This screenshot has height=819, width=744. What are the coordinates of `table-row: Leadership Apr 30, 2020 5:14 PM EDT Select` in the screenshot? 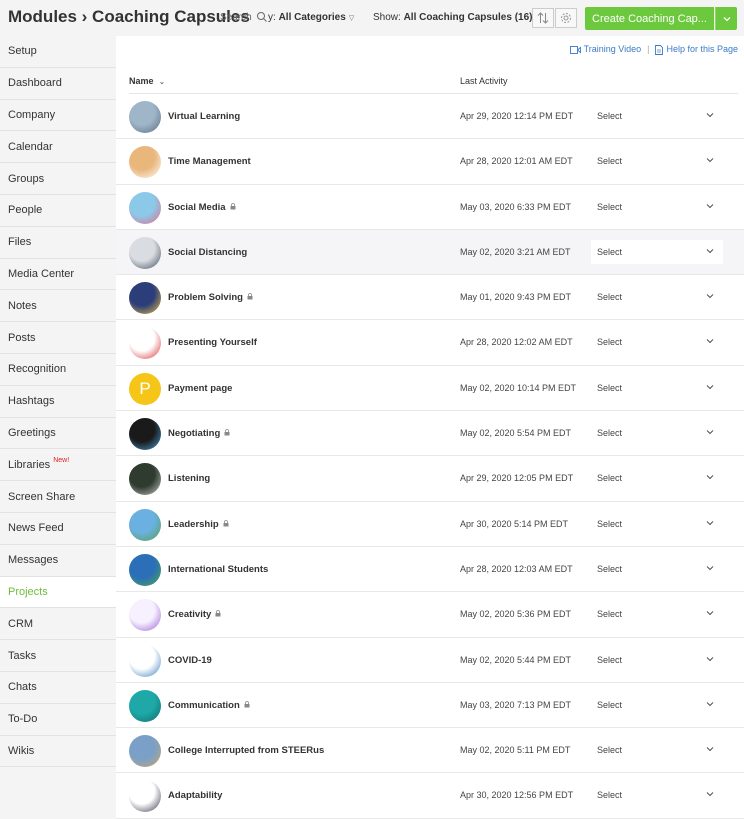 It's located at (430, 524).